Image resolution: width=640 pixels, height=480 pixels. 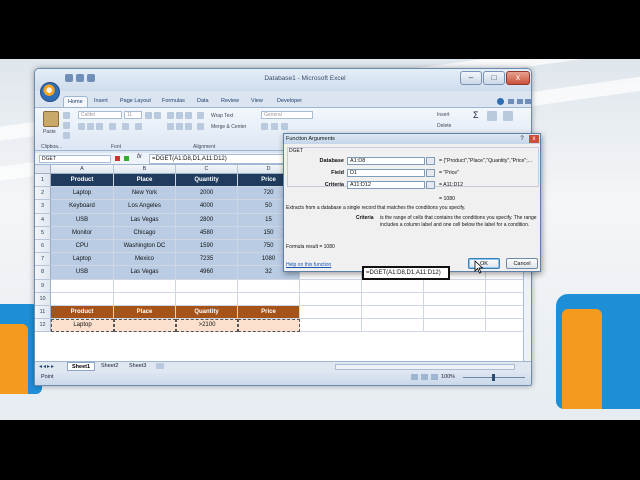 I want to click on criteria-cell: >2100, so click(x=207, y=326).